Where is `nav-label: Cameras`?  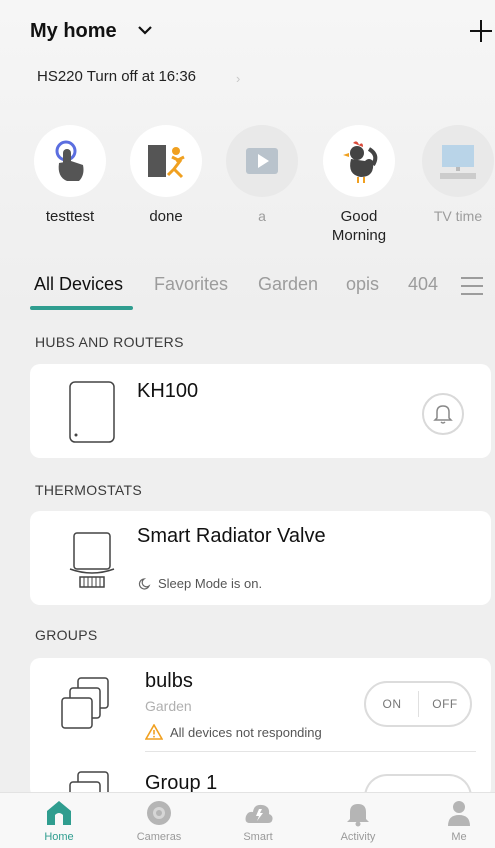
nav-label: Cameras is located at coordinates (159, 837).